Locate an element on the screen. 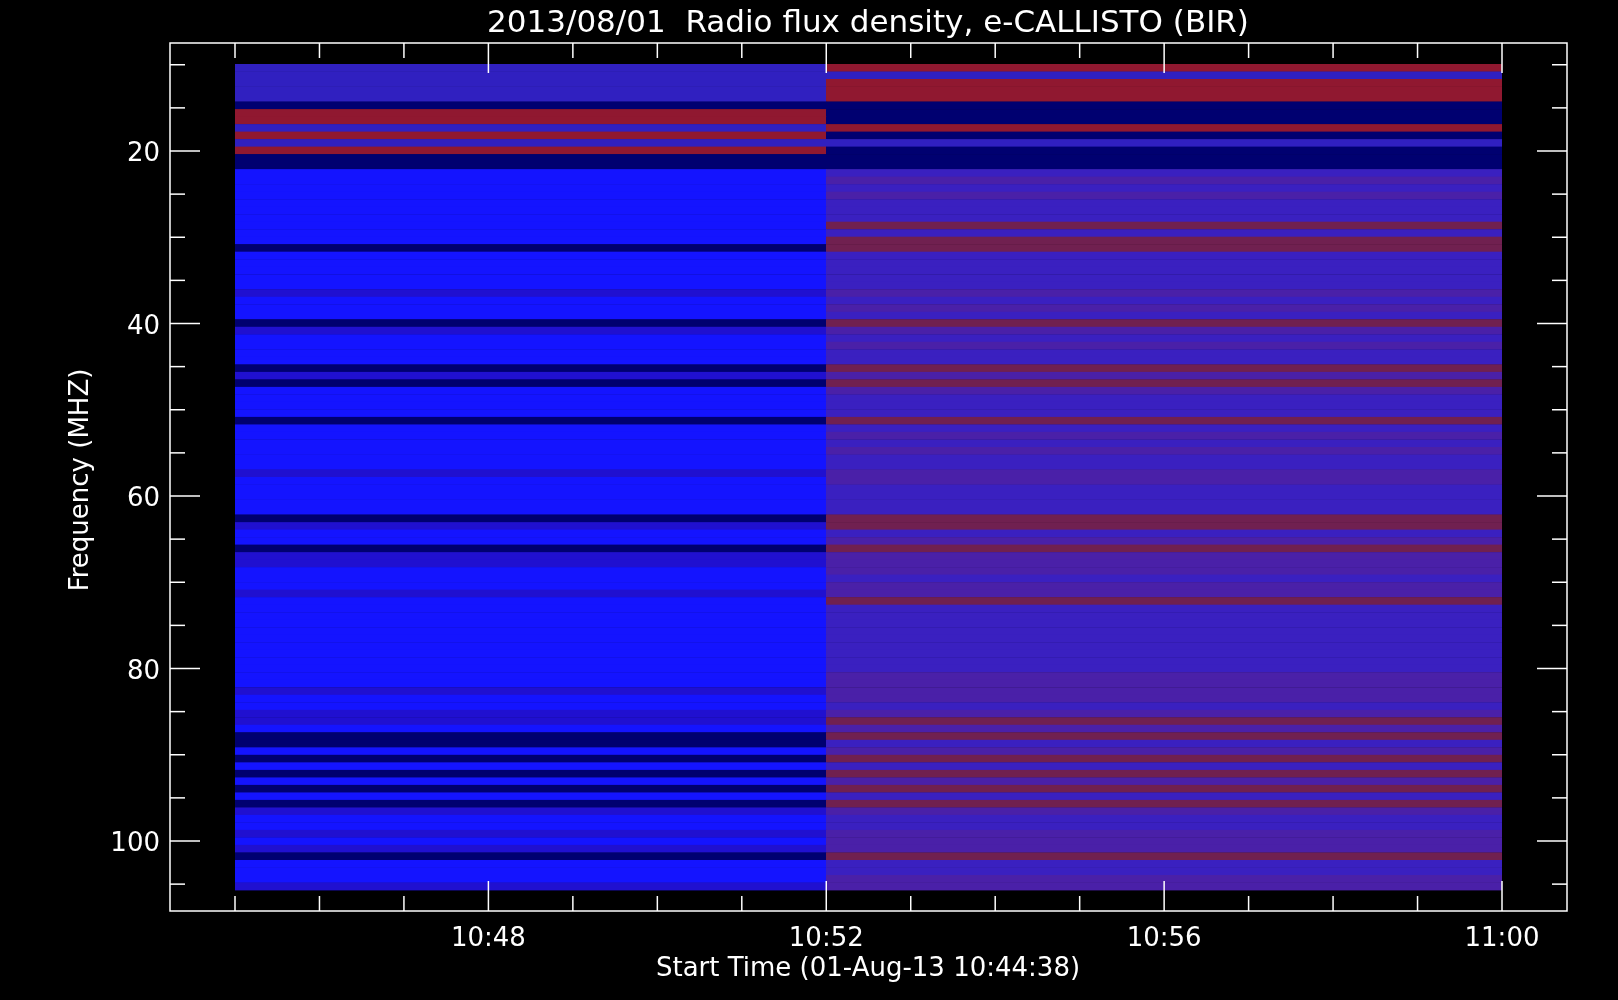 The image size is (1618, 1000). x-tick-label: 11:00 is located at coordinates (1502, 937).